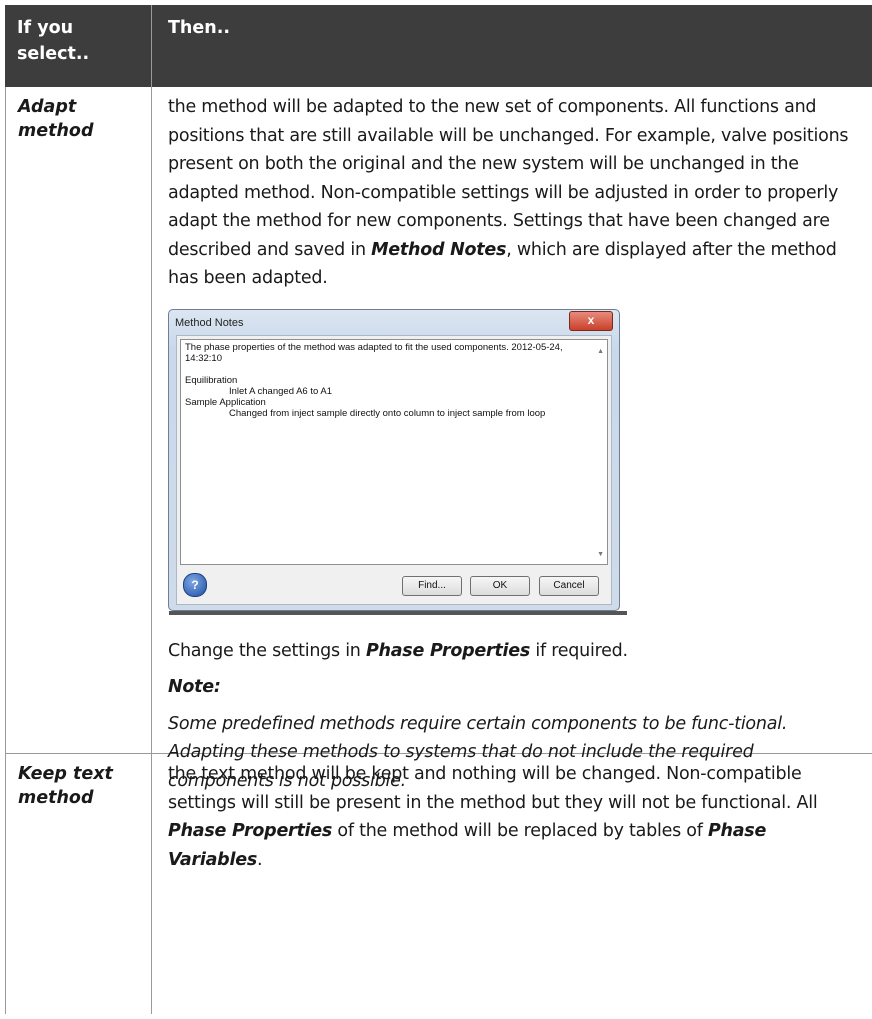  Describe the element at coordinates (439, 249) in the screenshot. I see `method-notes-term: Method Notes` at that location.